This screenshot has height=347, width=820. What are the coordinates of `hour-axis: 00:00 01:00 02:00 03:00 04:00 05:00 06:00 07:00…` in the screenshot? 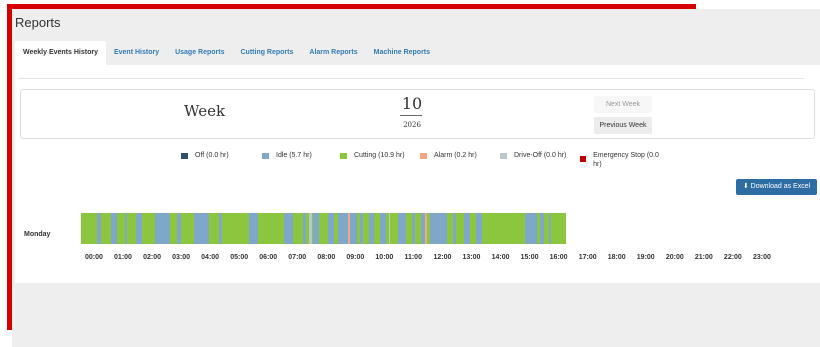 It's located at (417, 259).